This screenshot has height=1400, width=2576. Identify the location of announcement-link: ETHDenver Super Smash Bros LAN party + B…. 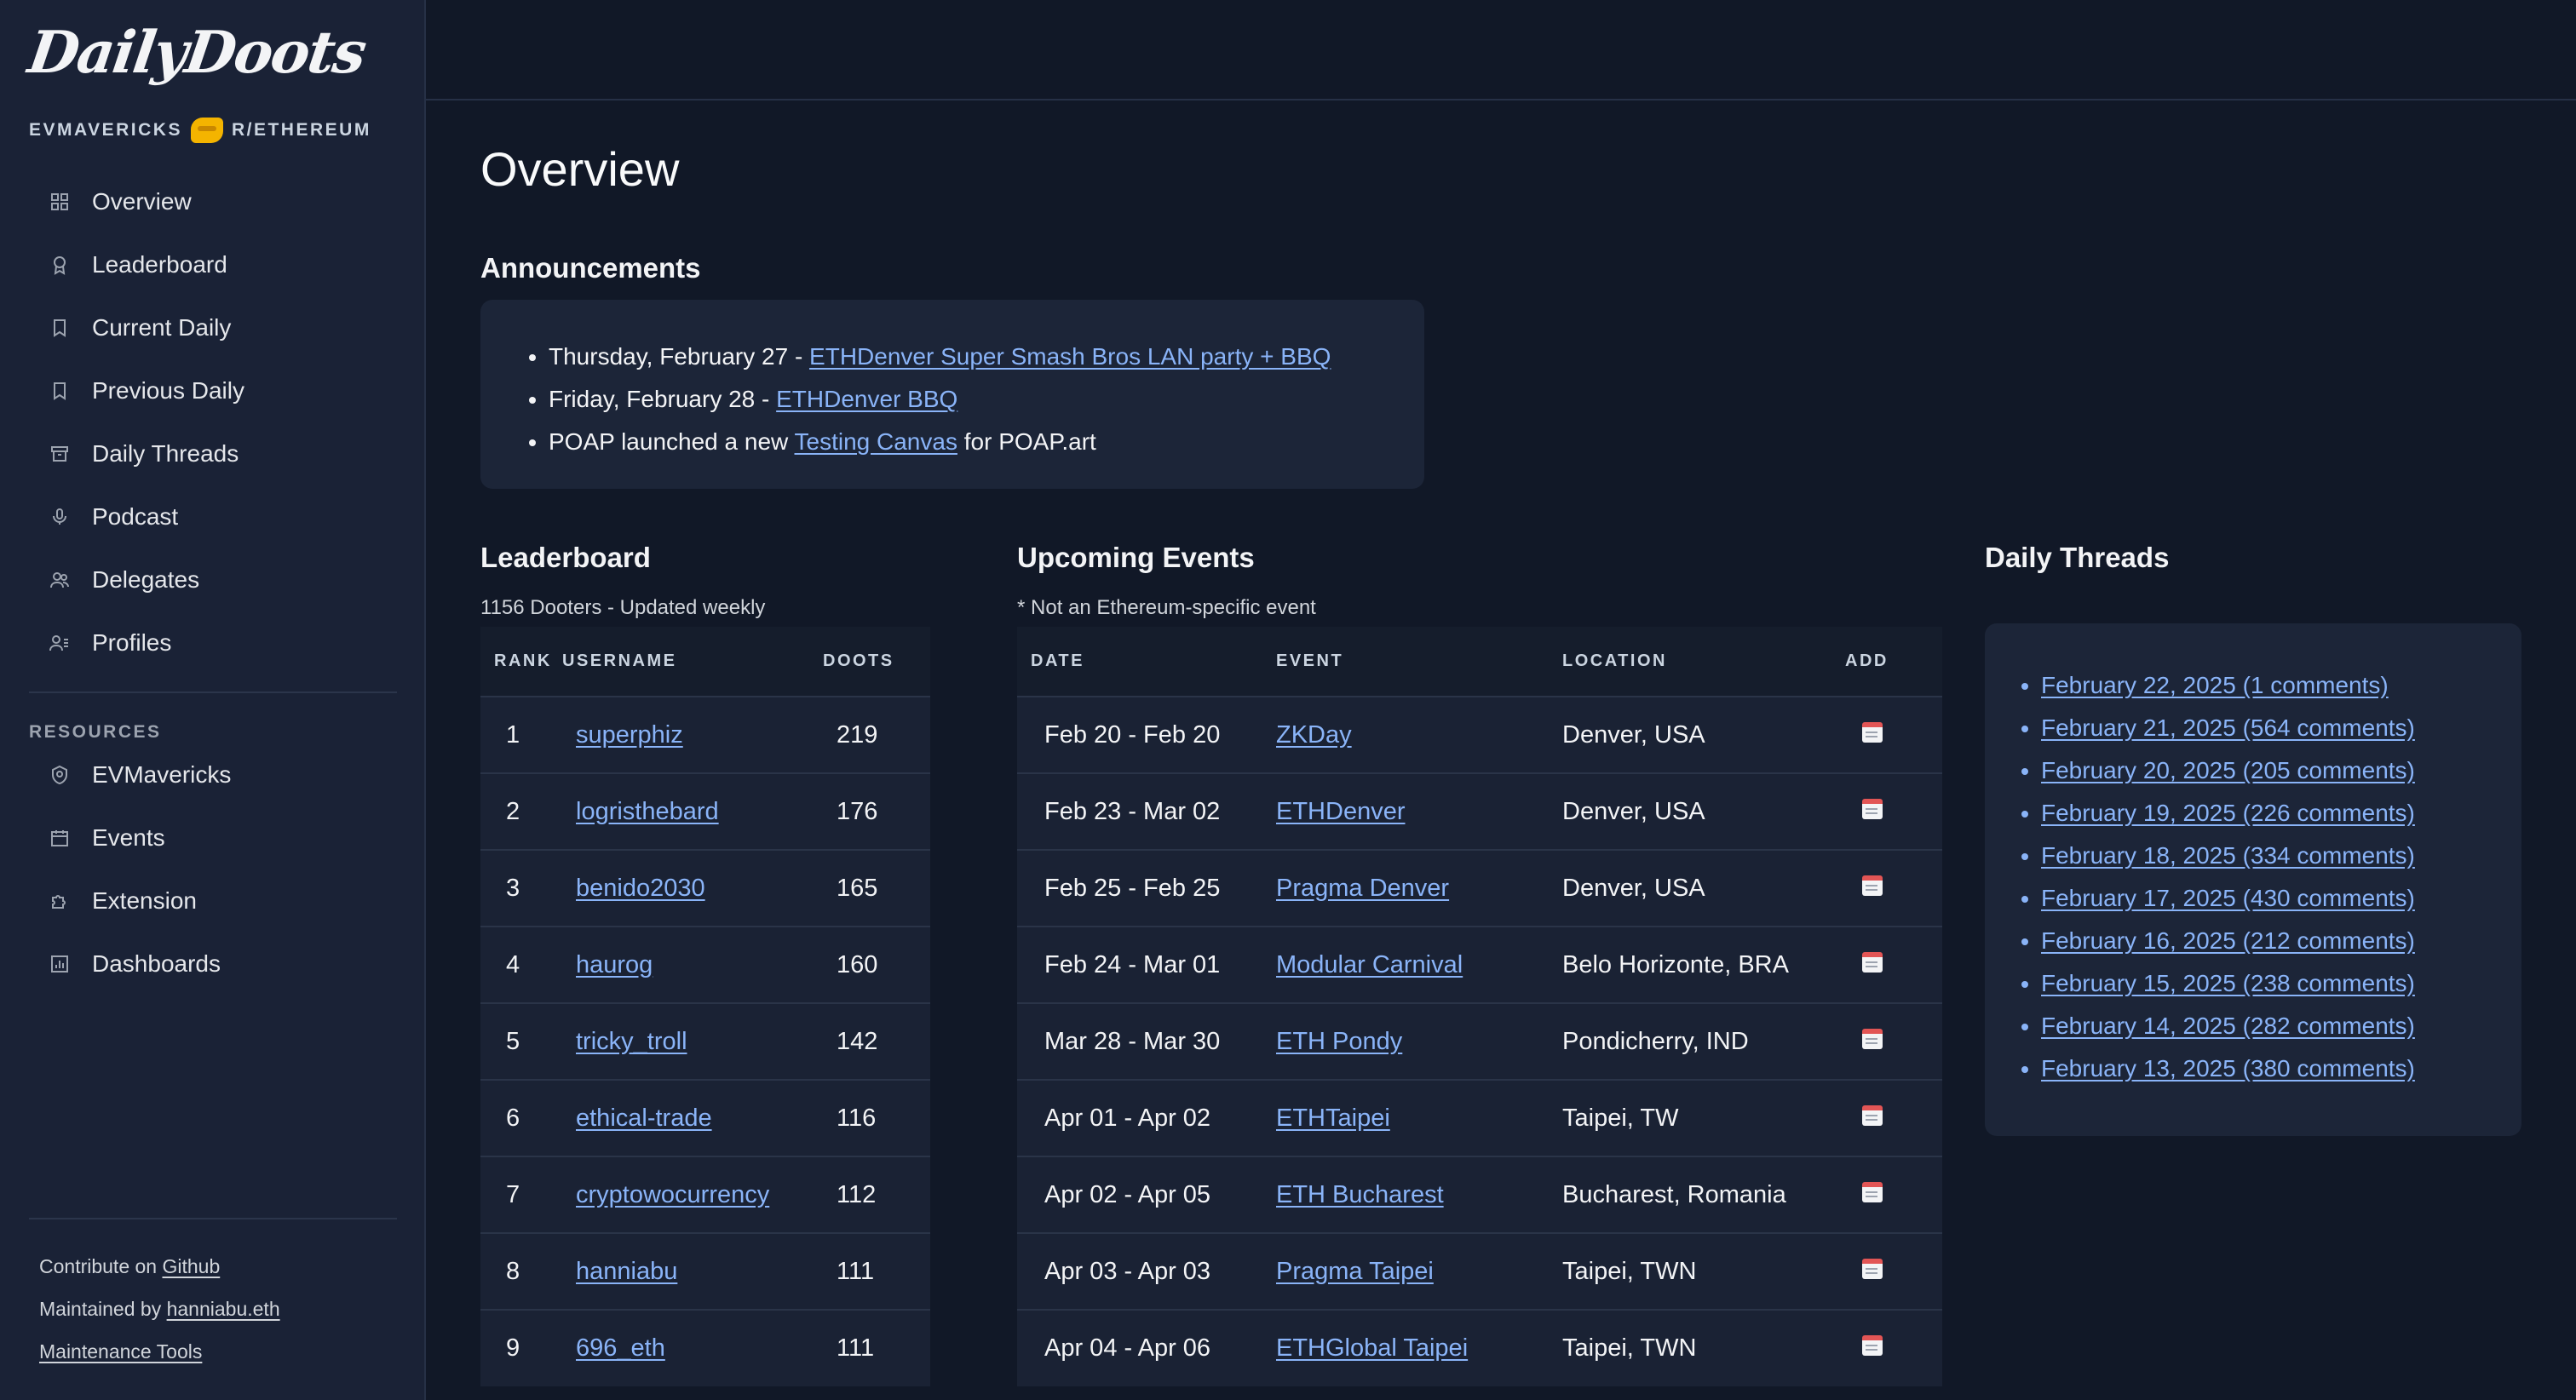
(1070, 356).